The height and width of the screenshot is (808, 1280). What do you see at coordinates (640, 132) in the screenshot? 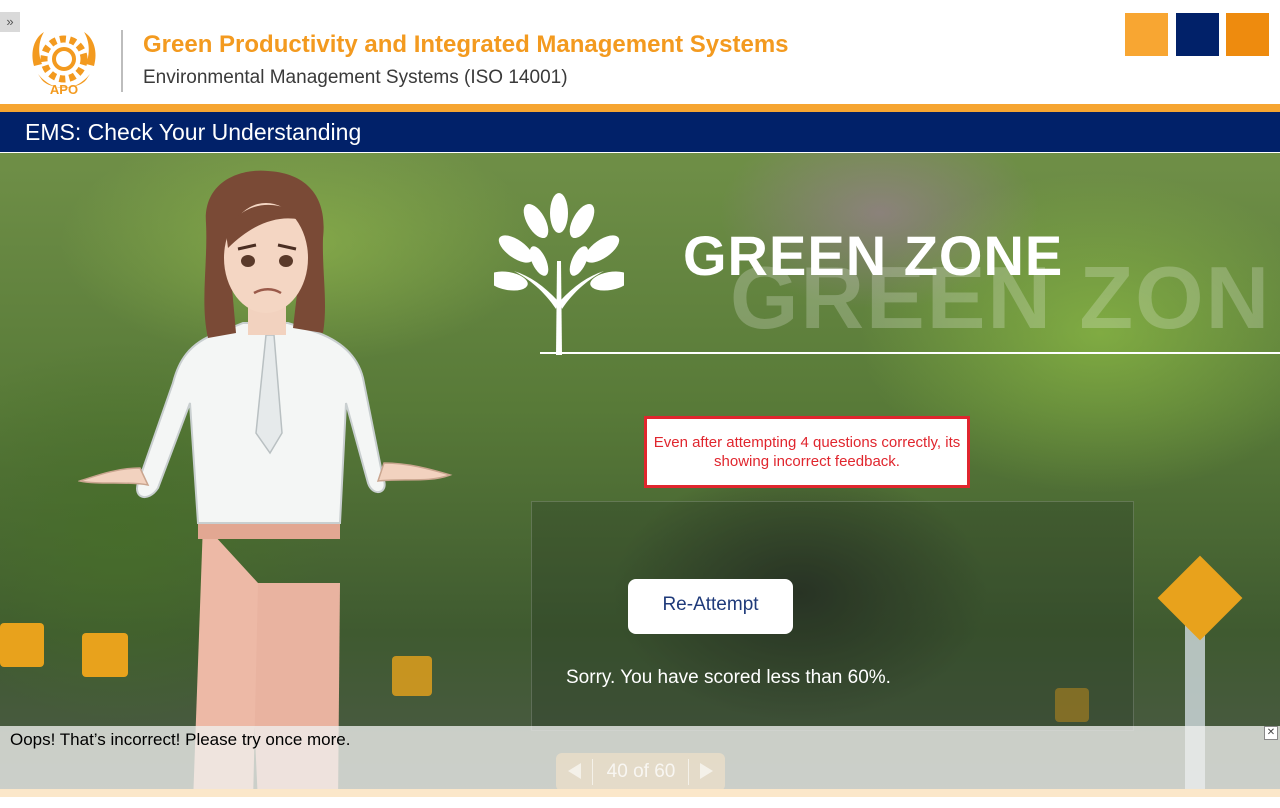
I see `section-title-bar: EMS: Check Your Understanding` at bounding box center [640, 132].